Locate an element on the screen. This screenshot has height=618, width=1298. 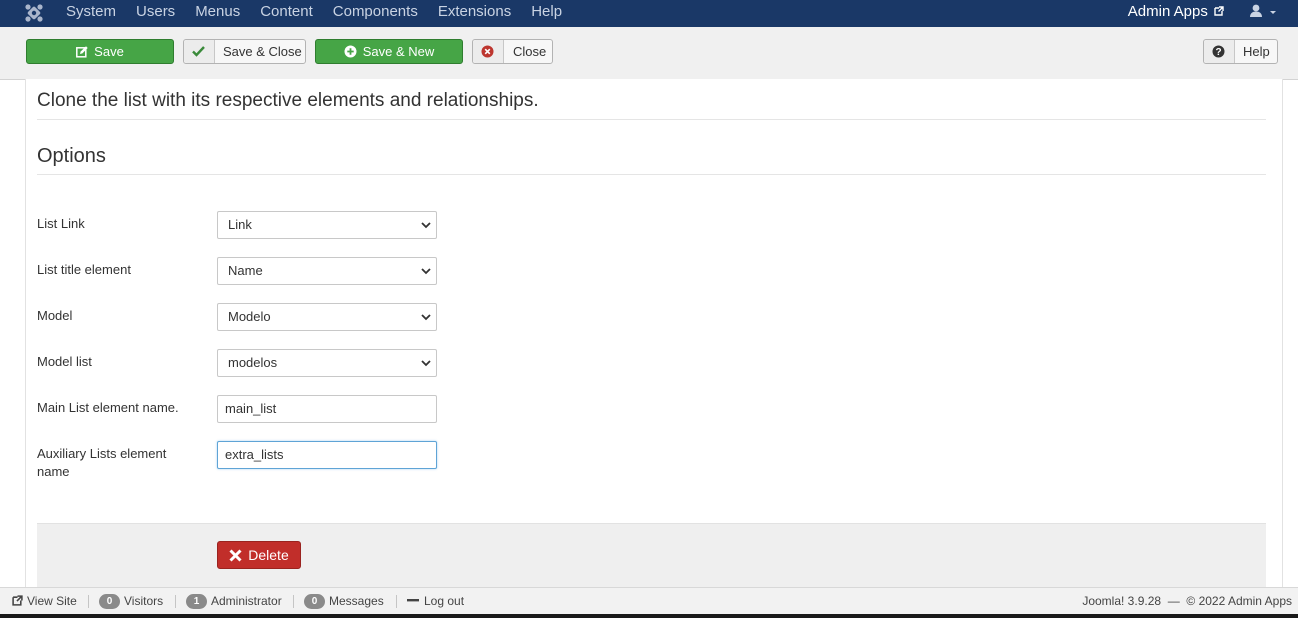
messages-label: Messages is located at coordinates (356, 601).